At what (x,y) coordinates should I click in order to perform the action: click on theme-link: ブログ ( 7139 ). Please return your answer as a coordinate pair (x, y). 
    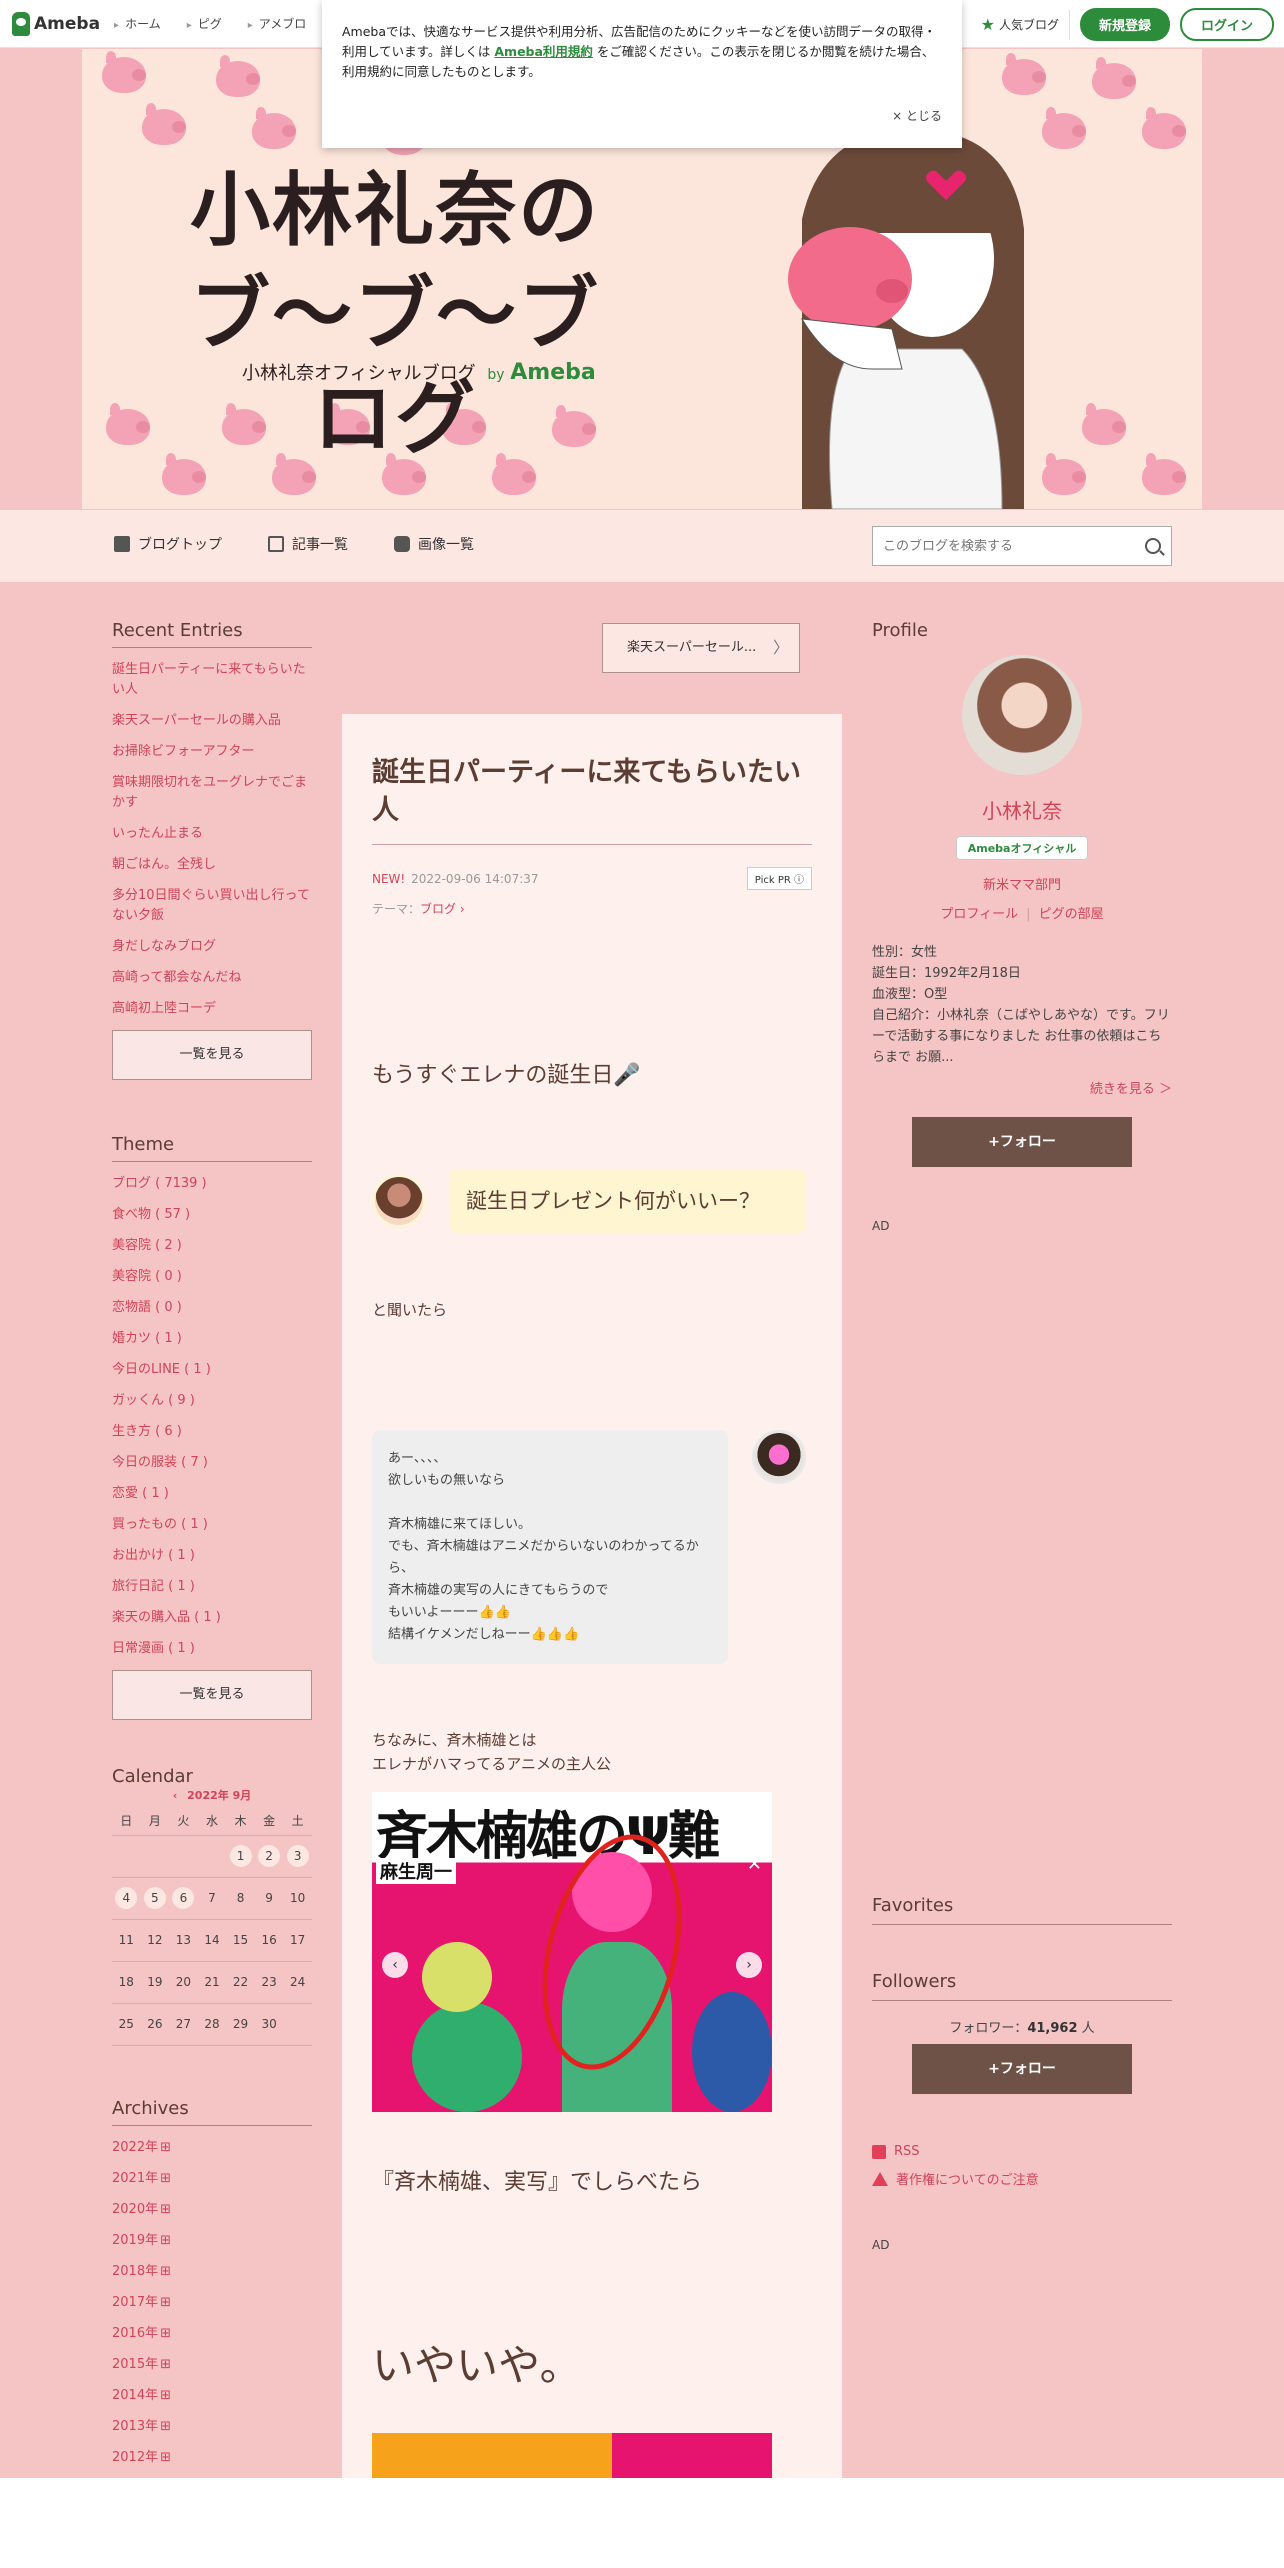
    Looking at the image, I should click on (212, 1184).